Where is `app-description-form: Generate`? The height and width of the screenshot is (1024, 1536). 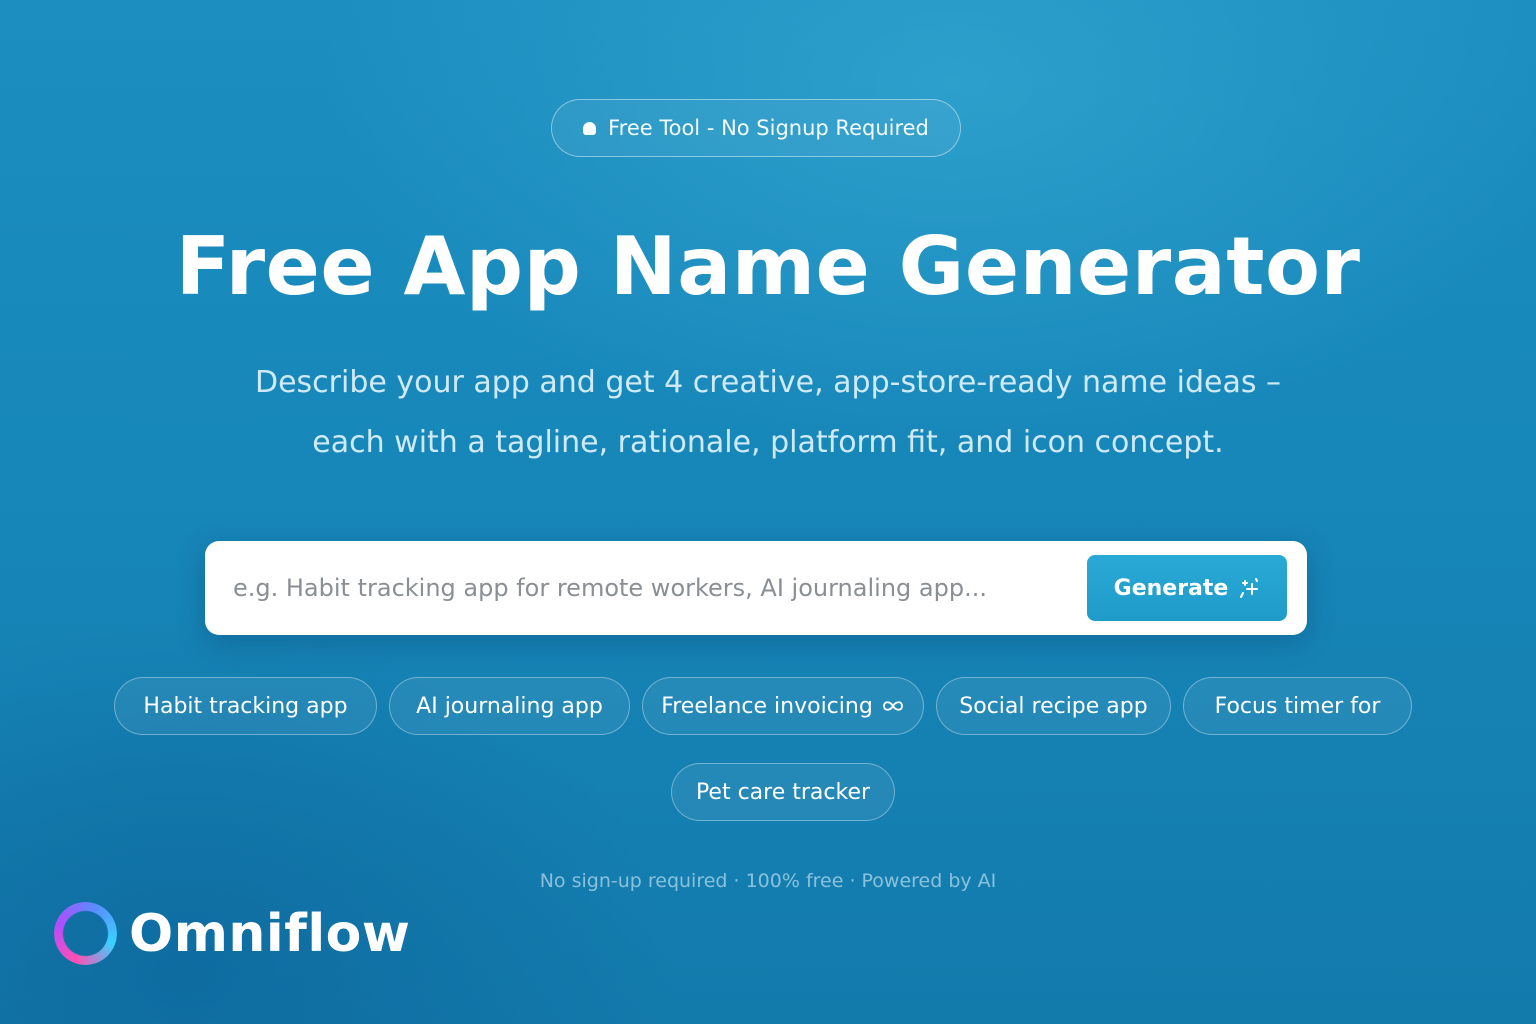
app-description-form: Generate is located at coordinates (756, 588).